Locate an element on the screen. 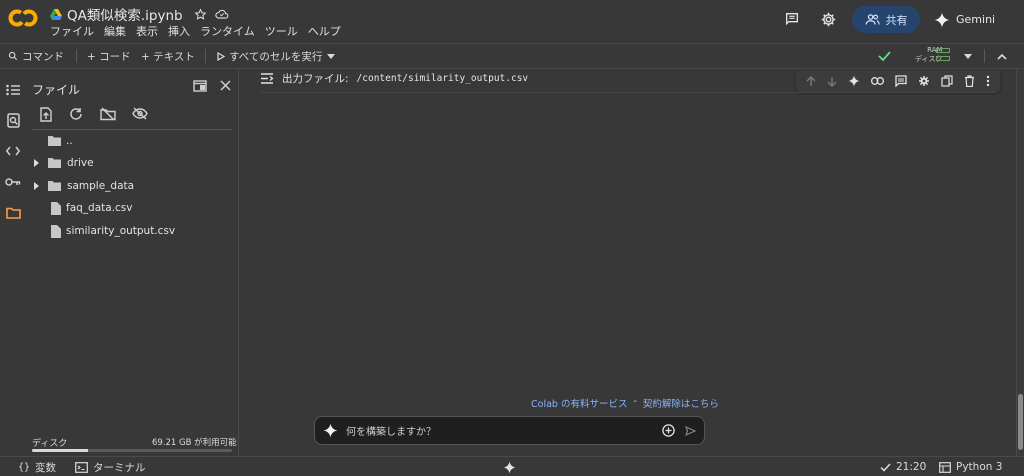 The image size is (1024, 476). tree-item-folder: drive is located at coordinates (60, 163).